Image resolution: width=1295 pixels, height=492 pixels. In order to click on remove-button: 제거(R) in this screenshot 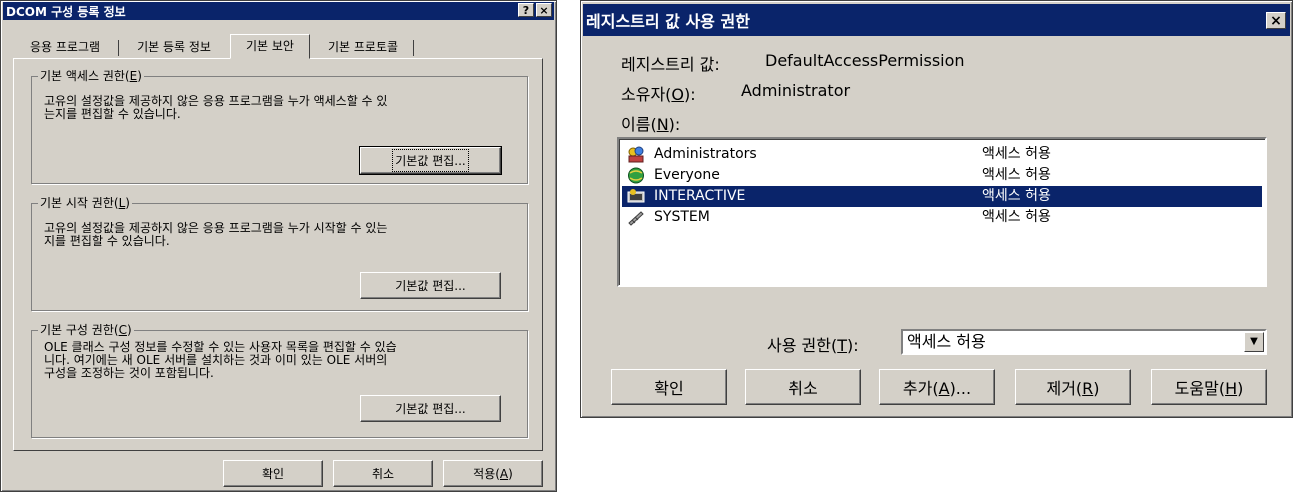, I will do `click(1073, 387)`.